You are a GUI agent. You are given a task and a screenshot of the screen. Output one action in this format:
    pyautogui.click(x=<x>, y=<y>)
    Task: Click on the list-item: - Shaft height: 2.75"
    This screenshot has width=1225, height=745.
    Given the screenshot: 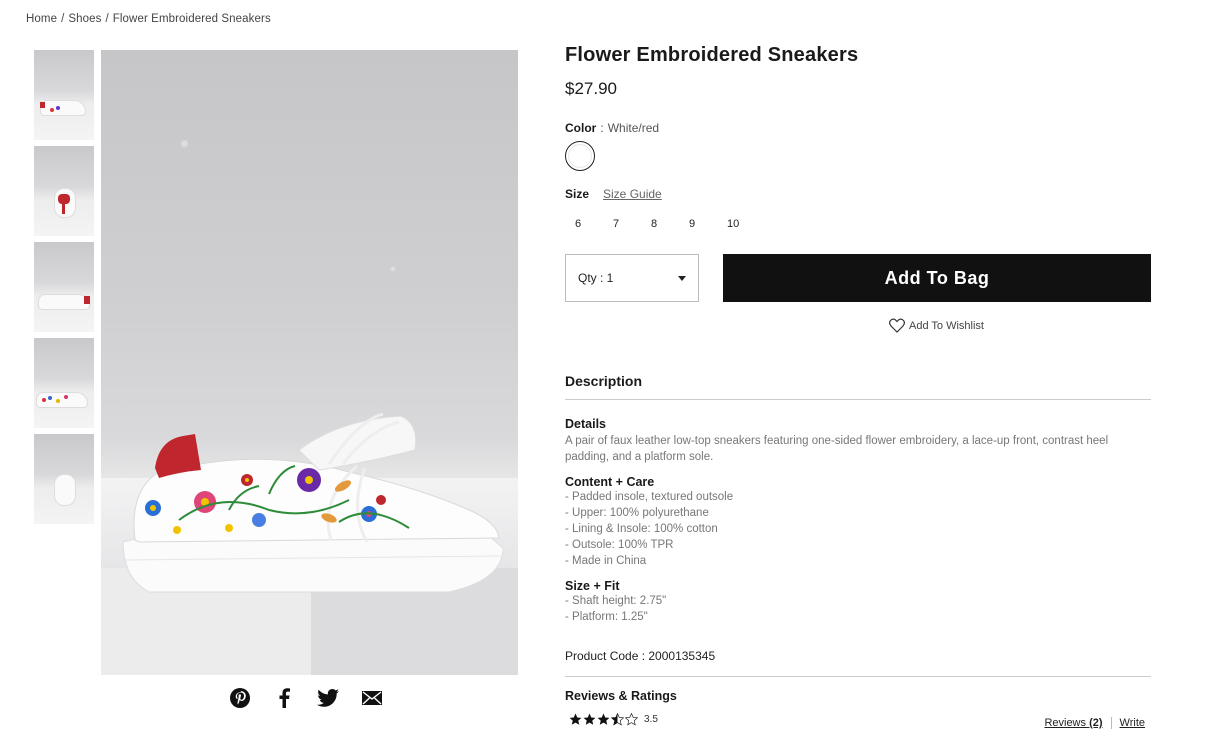 What is the action you would take?
    pyautogui.click(x=616, y=601)
    